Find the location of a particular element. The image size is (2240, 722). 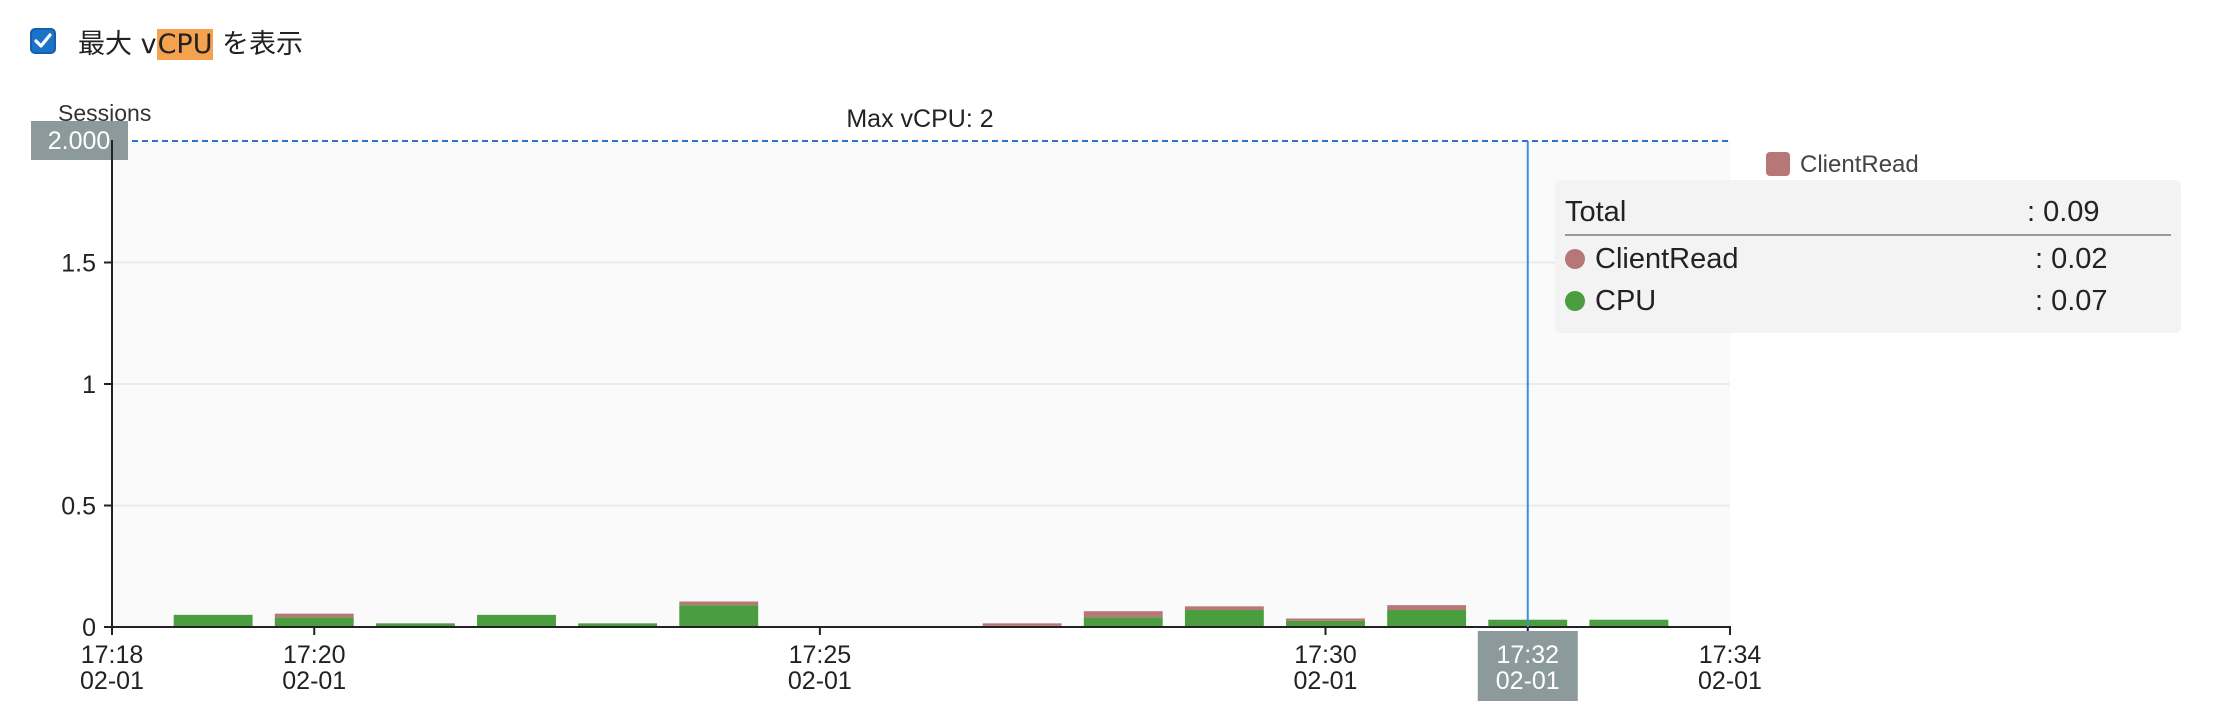

x-tick-time: 17:30 is located at coordinates (1325, 655).